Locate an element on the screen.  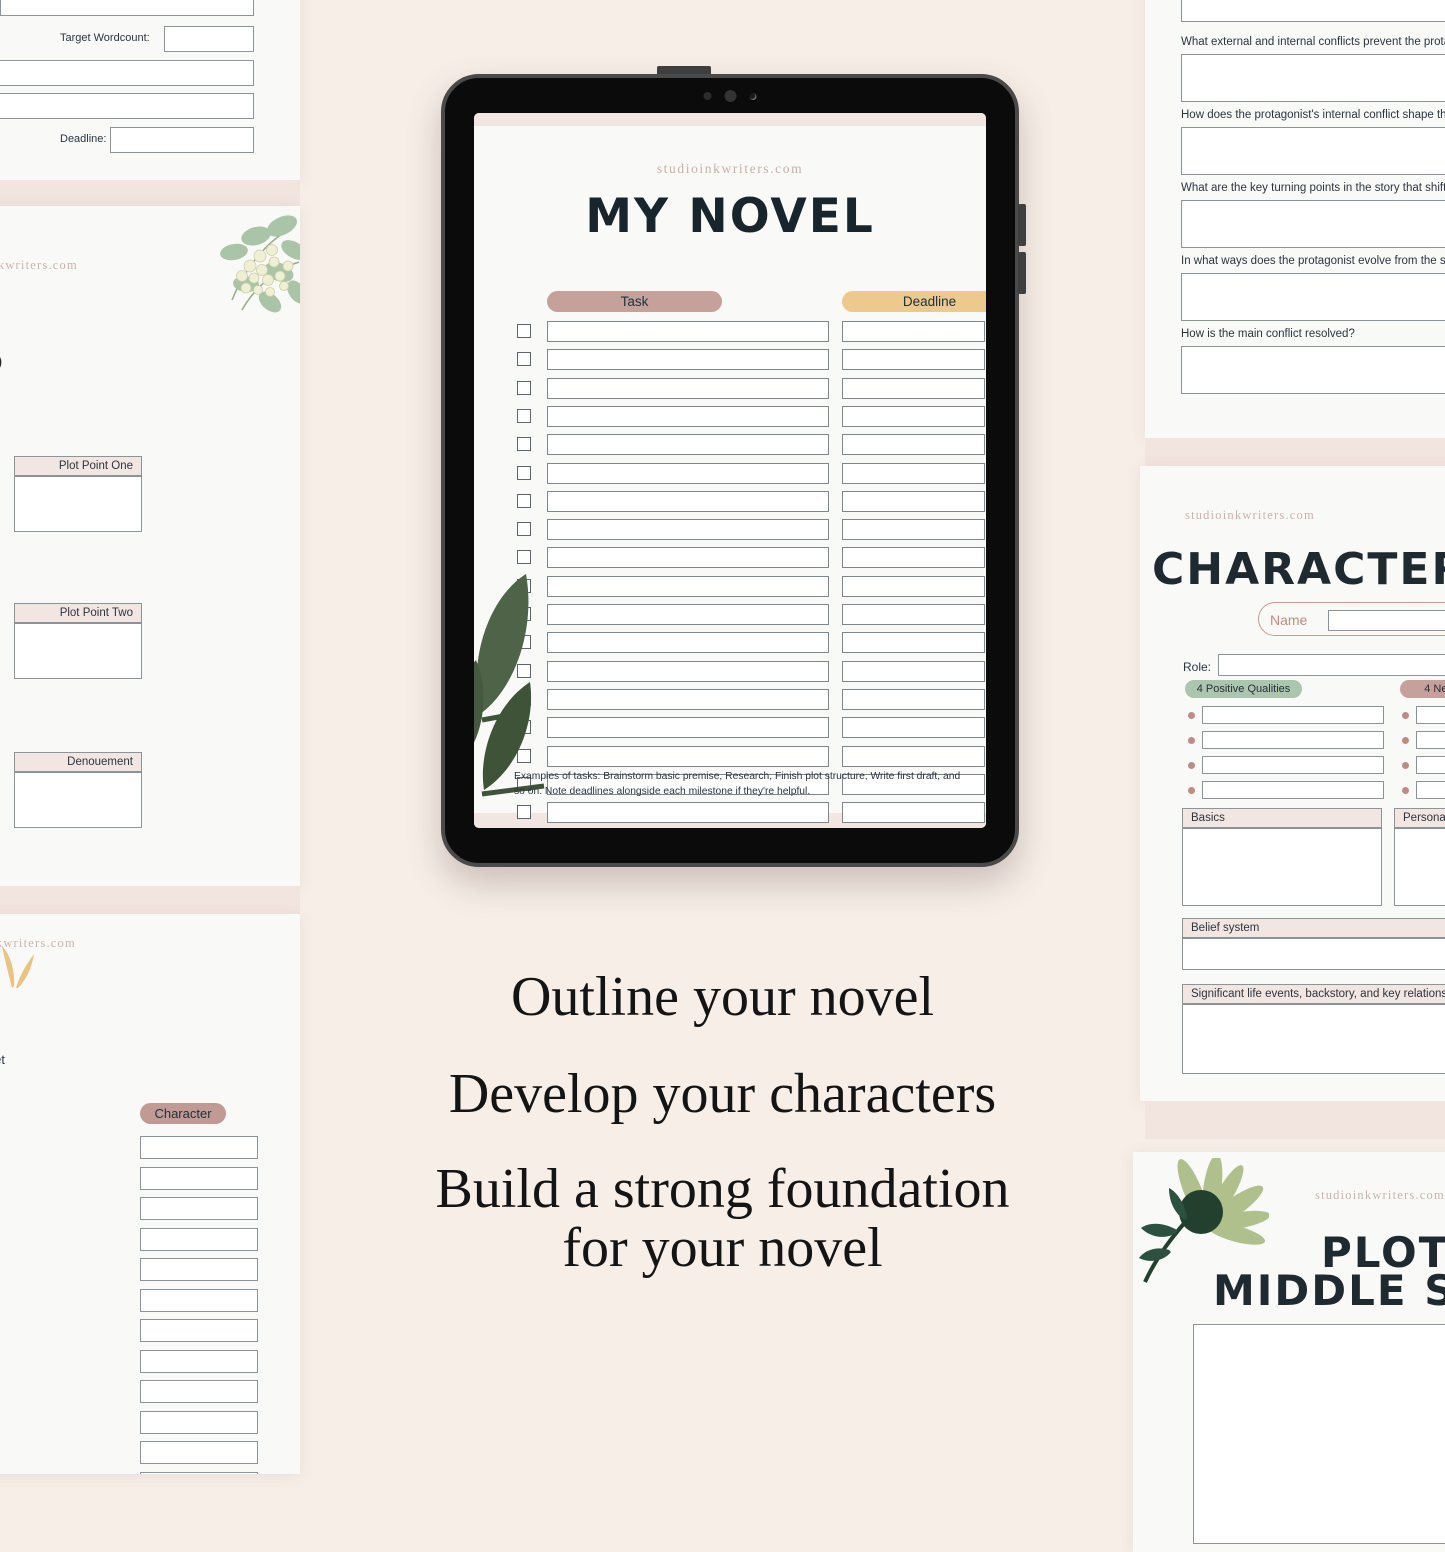
volume-down-button is located at coordinates (1022, 273).